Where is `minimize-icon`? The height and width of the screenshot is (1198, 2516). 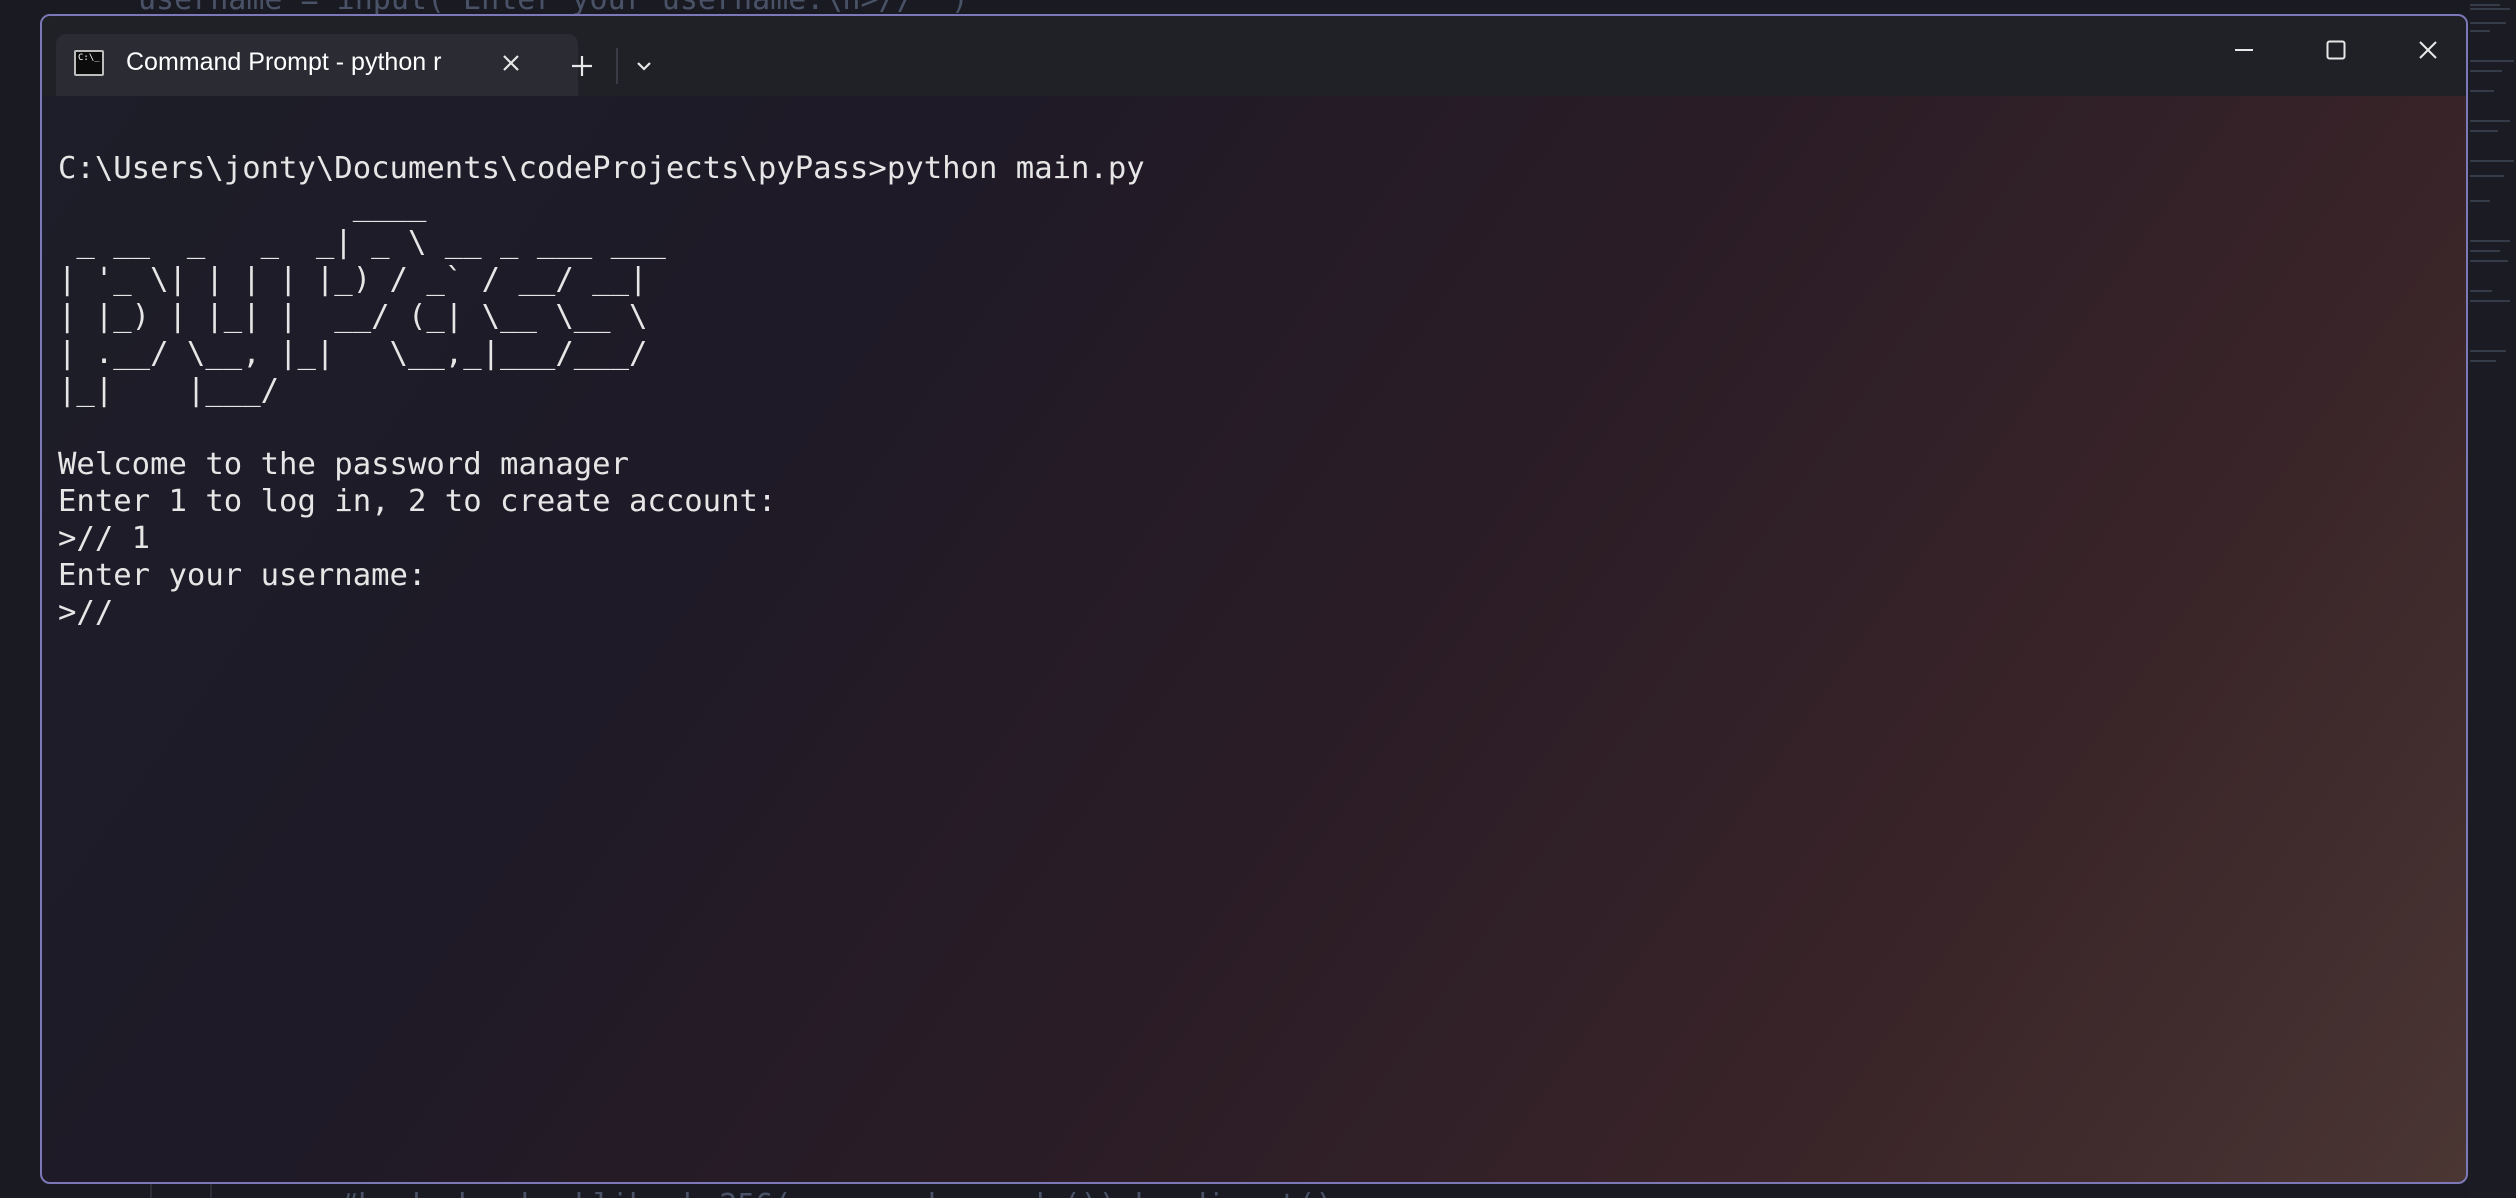 minimize-icon is located at coordinates (2244, 50).